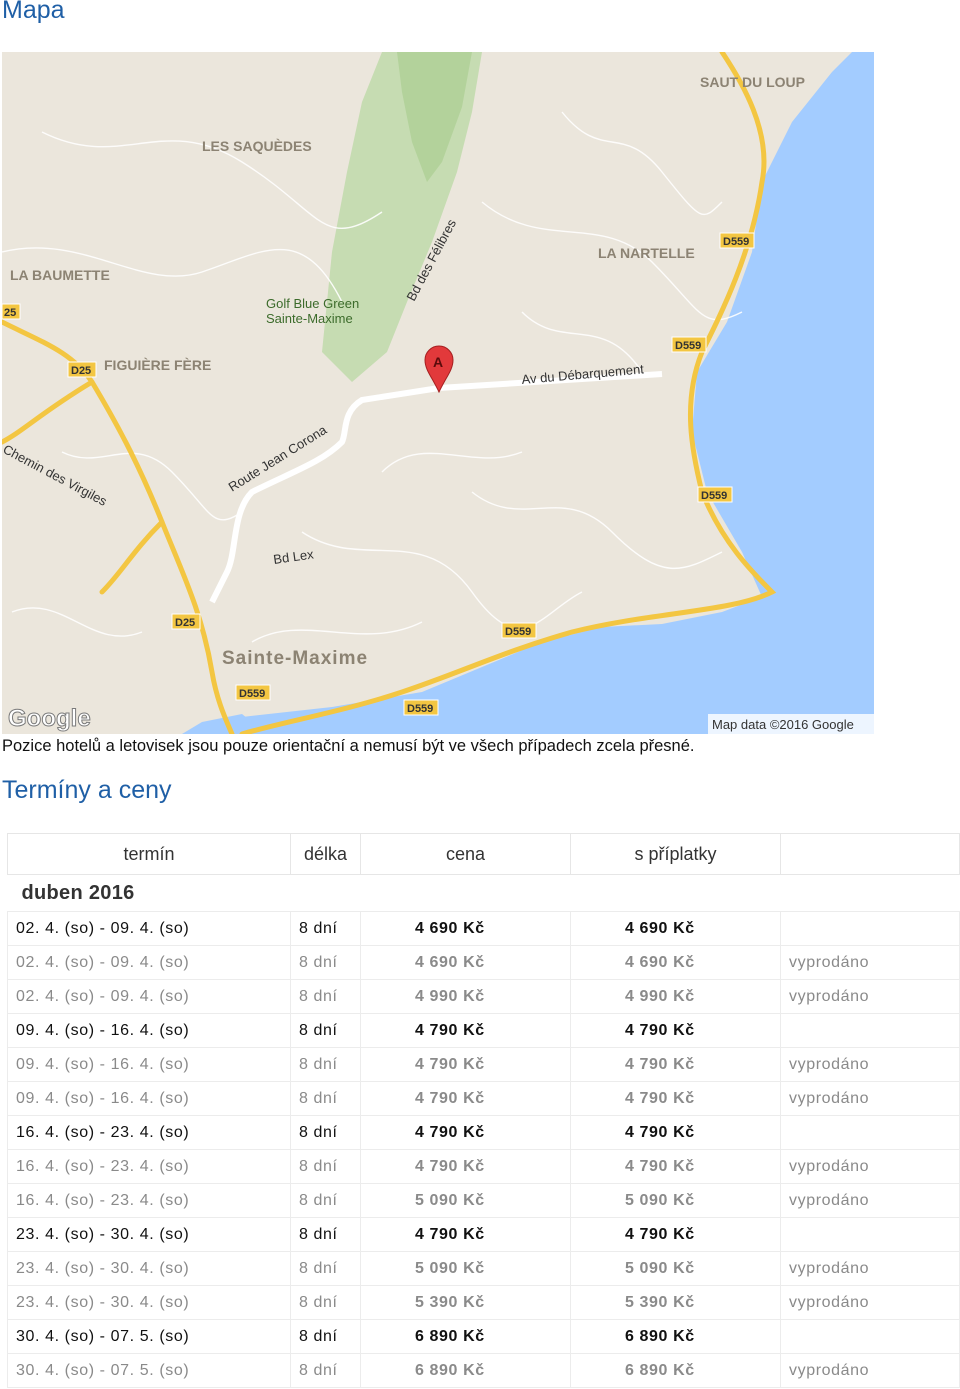  I want to click on golf-label: Golf Blue Green Sainte-Maxime, so click(312, 311).